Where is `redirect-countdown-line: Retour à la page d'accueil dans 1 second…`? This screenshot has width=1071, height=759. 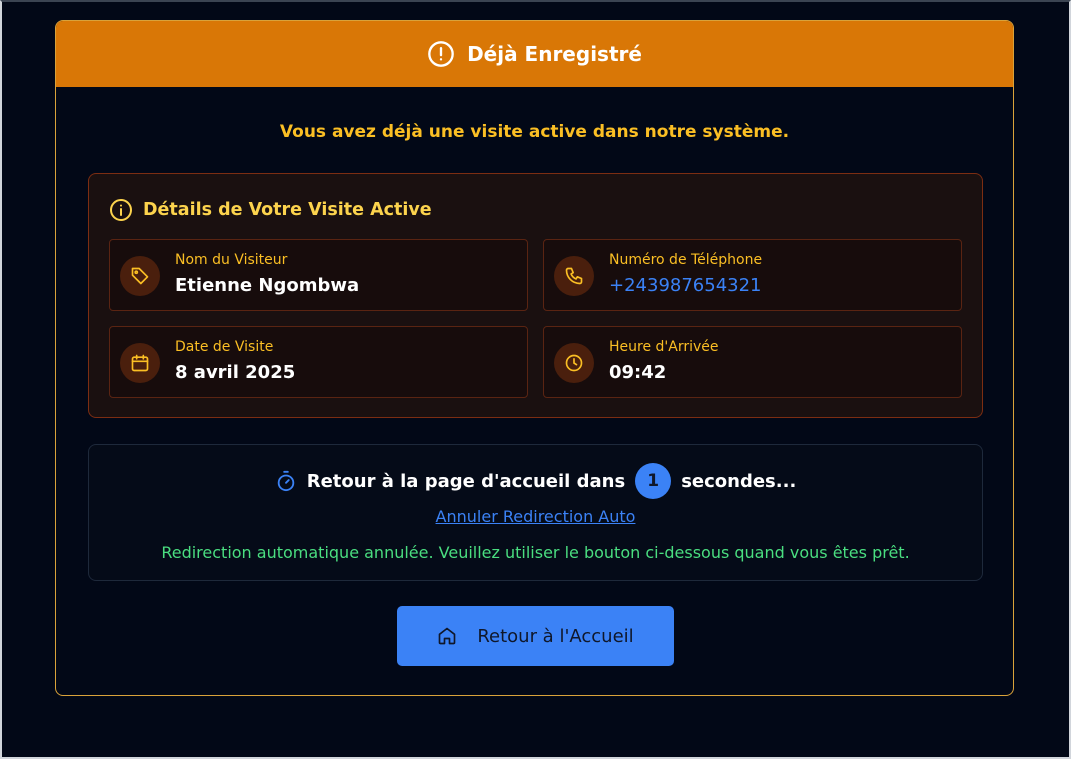 redirect-countdown-line: Retour à la page d'accueil dans 1 second… is located at coordinates (535, 481).